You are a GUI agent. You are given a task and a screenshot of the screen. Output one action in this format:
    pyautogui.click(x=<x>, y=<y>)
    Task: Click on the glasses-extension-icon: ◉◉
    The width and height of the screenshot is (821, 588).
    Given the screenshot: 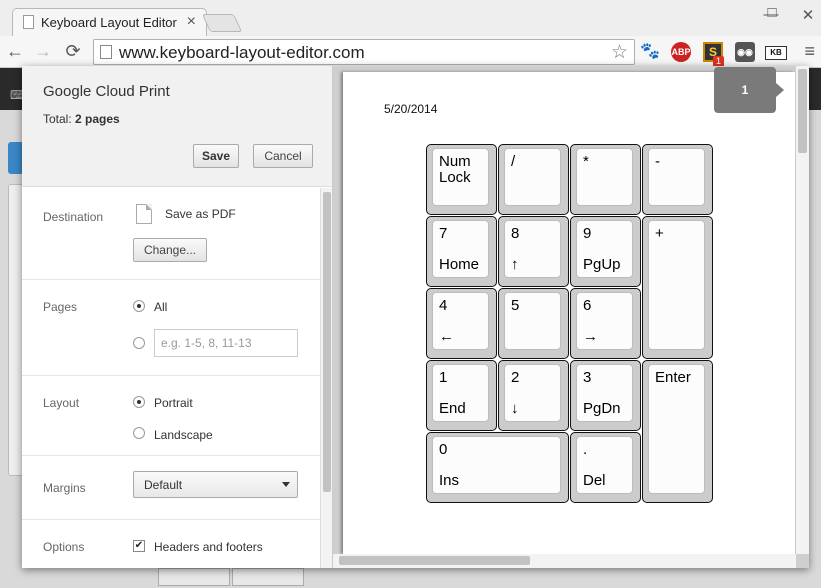 What is the action you would take?
    pyautogui.click(x=745, y=52)
    